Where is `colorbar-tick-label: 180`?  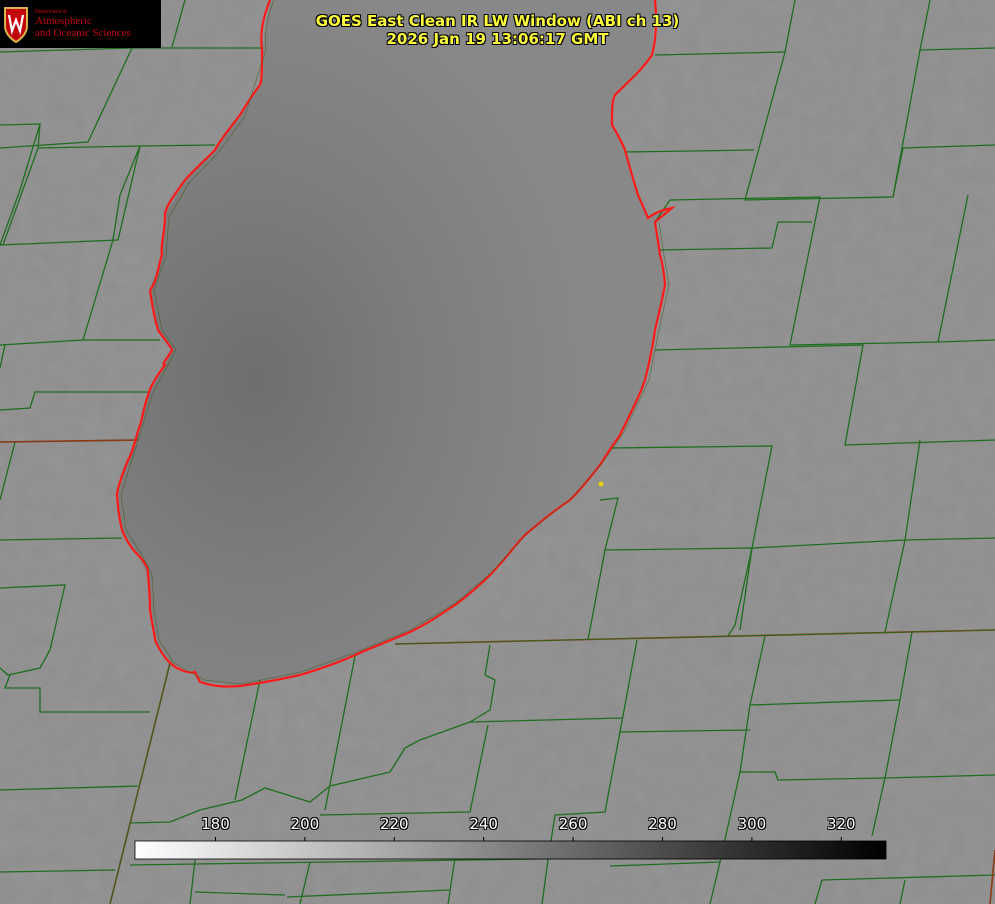
colorbar-tick-label: 180 is located at coordinates (215, 824).